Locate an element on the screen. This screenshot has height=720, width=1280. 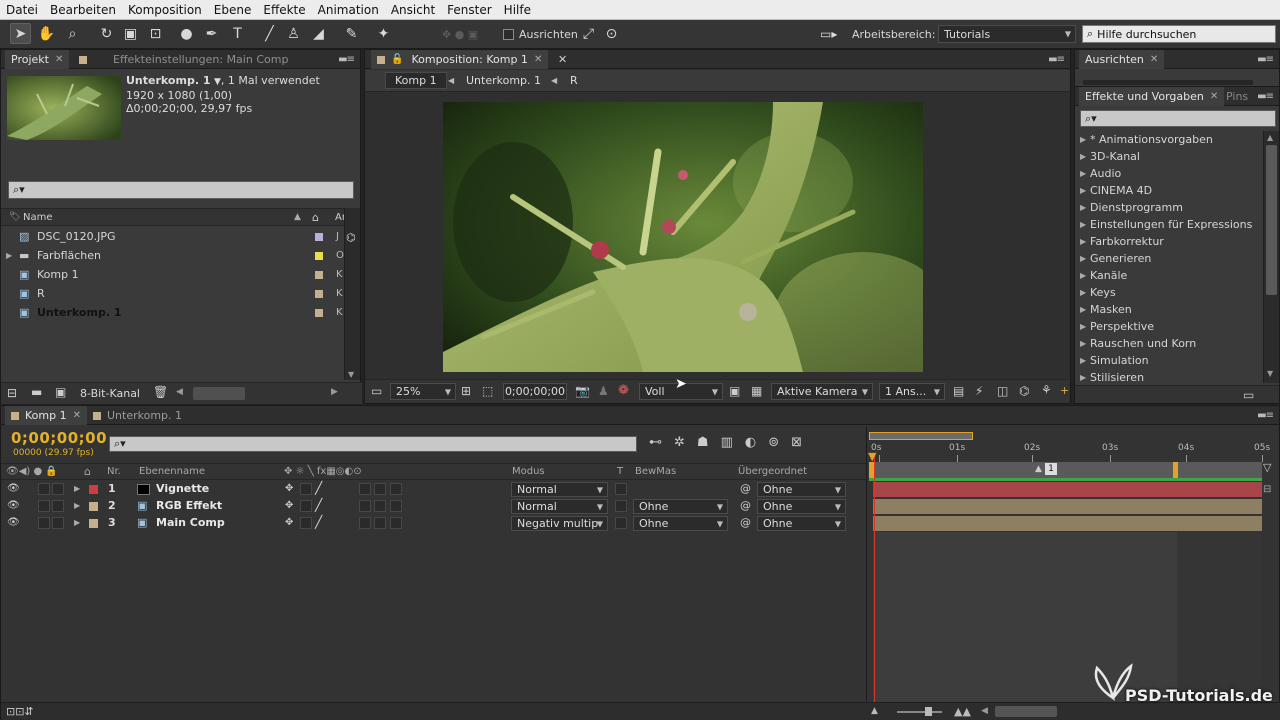
close-viewer-button: ✕ is located at coordinates (562, 59).